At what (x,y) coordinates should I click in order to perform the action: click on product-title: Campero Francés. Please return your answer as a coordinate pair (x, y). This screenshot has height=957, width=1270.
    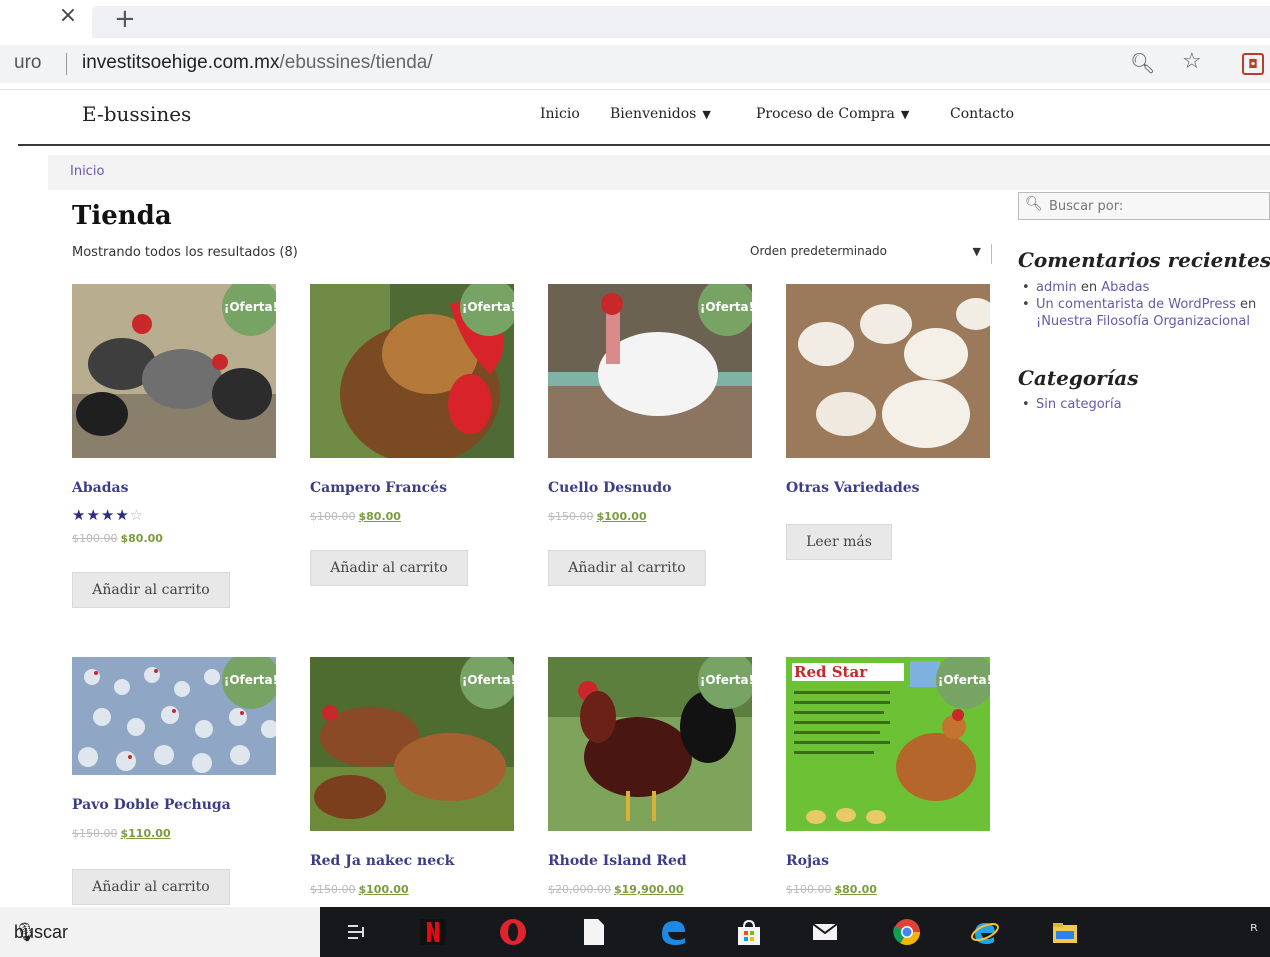
    Looking at the image, I should click on (378, 488).